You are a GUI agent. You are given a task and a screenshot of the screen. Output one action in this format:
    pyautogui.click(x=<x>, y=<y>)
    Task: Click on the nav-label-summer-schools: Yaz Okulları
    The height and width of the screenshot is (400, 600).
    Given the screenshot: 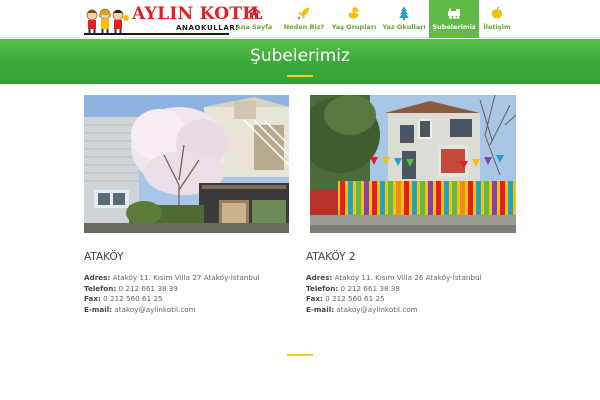 What is the action you would take?
    pyautogui.click(x=404, y=27)
    